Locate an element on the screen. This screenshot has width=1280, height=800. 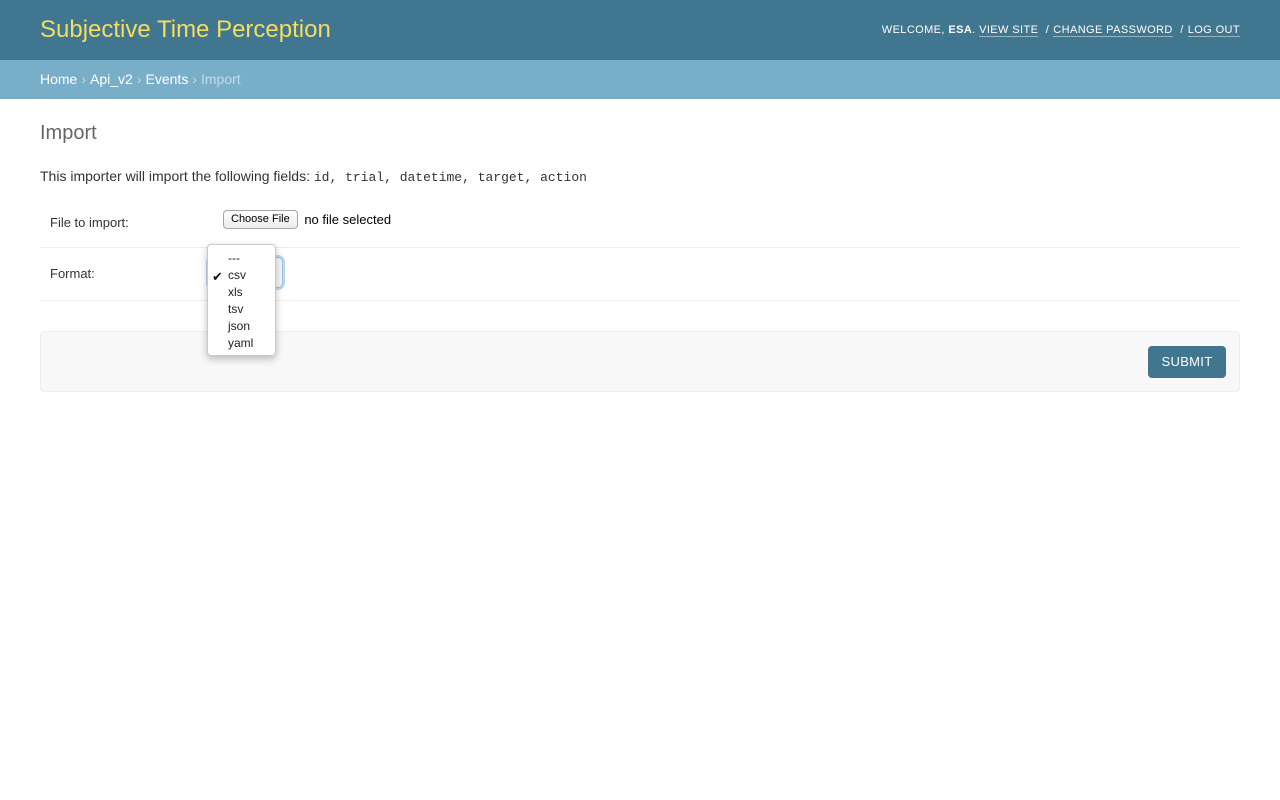
log-out-link: LOG OUT is located at coordinates (1213, 30).